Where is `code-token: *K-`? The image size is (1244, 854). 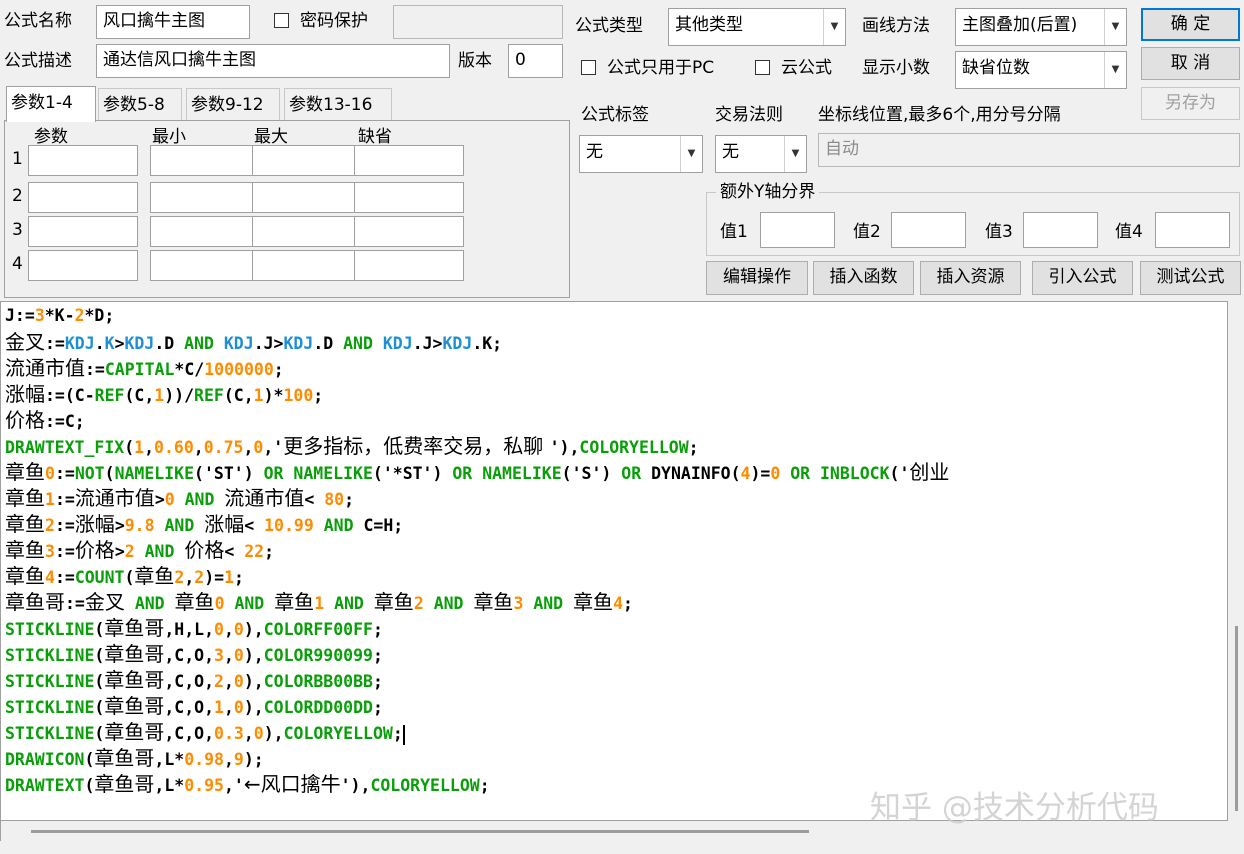
code-token: *K- is located at coordinates (59, 315).